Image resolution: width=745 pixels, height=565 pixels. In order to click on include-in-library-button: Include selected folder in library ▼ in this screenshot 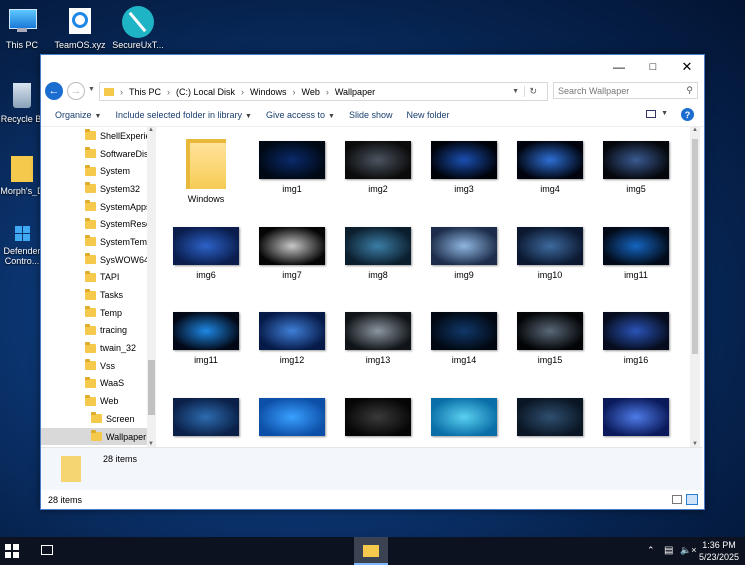, I will do `click(183, 115)`.